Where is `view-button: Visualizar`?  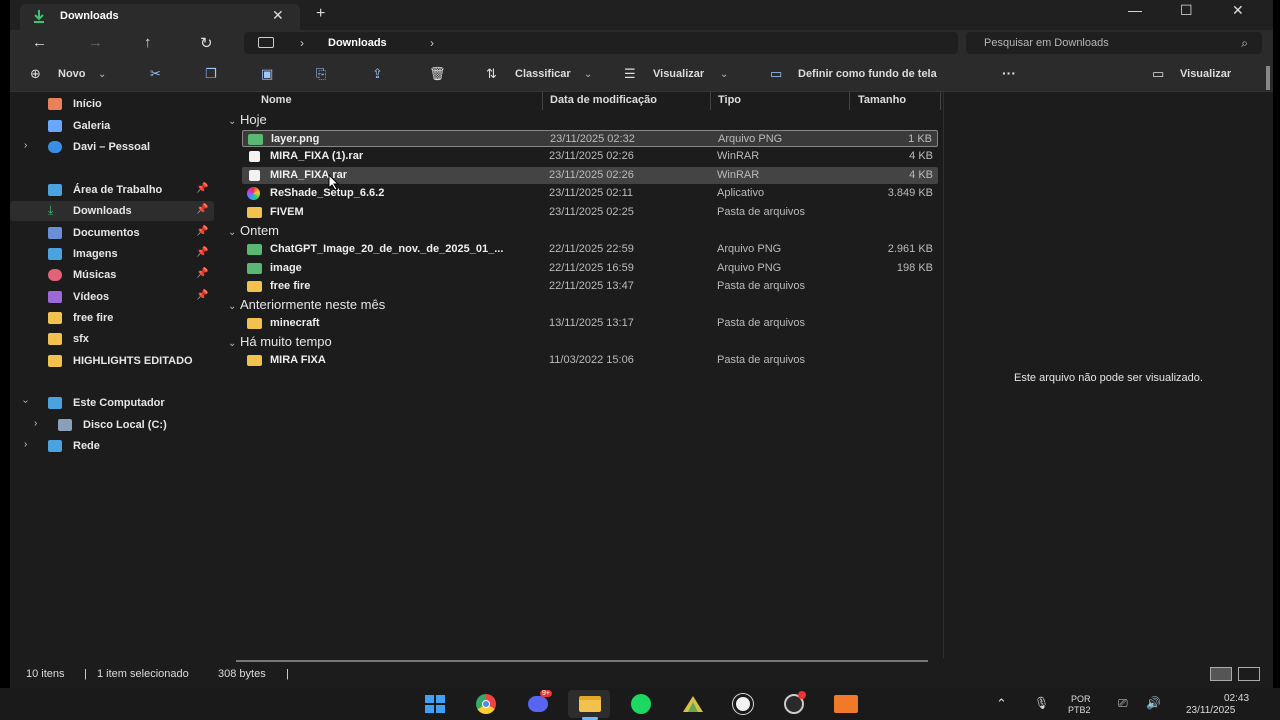
view-button: Visualizar is located at coordinates (678, 74).